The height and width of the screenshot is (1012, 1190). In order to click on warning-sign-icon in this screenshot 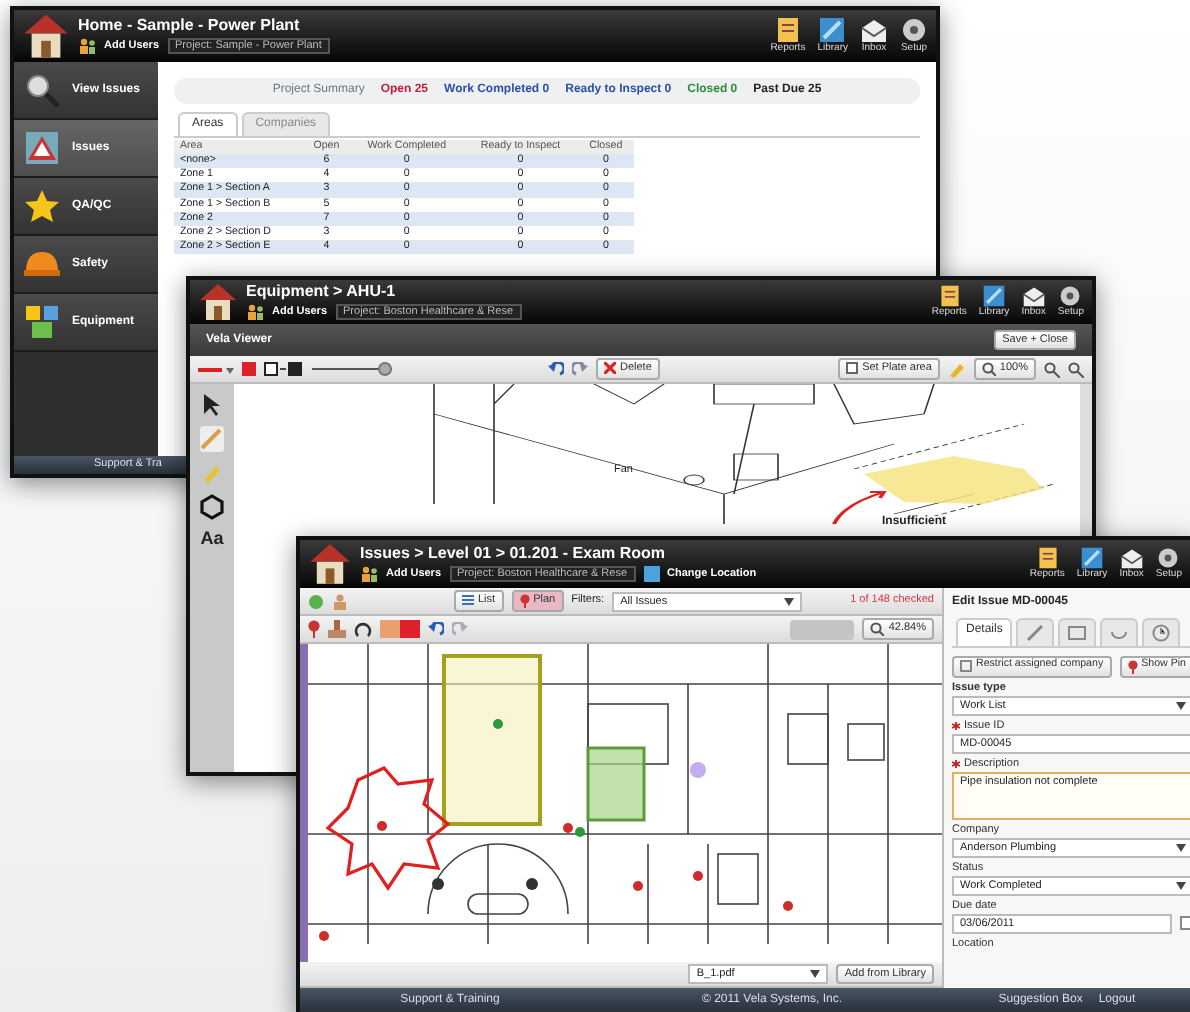, I will do `click(42, 148)`.